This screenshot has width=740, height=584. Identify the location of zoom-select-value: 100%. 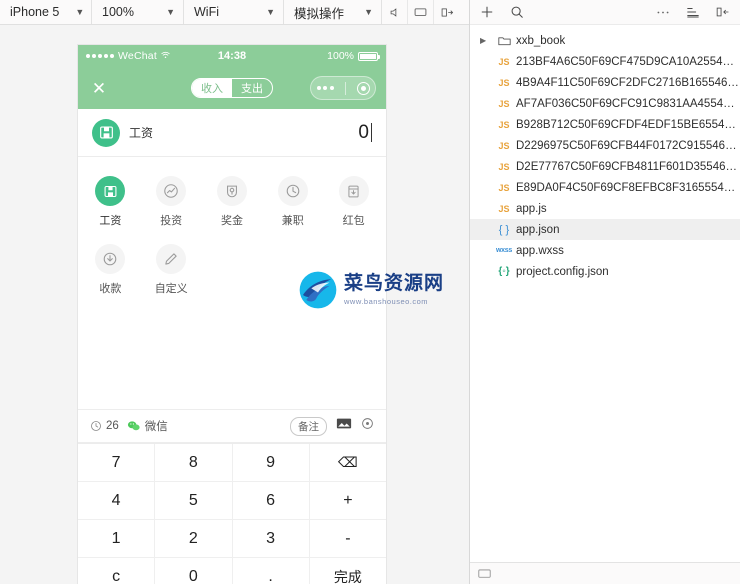
(118, 12).